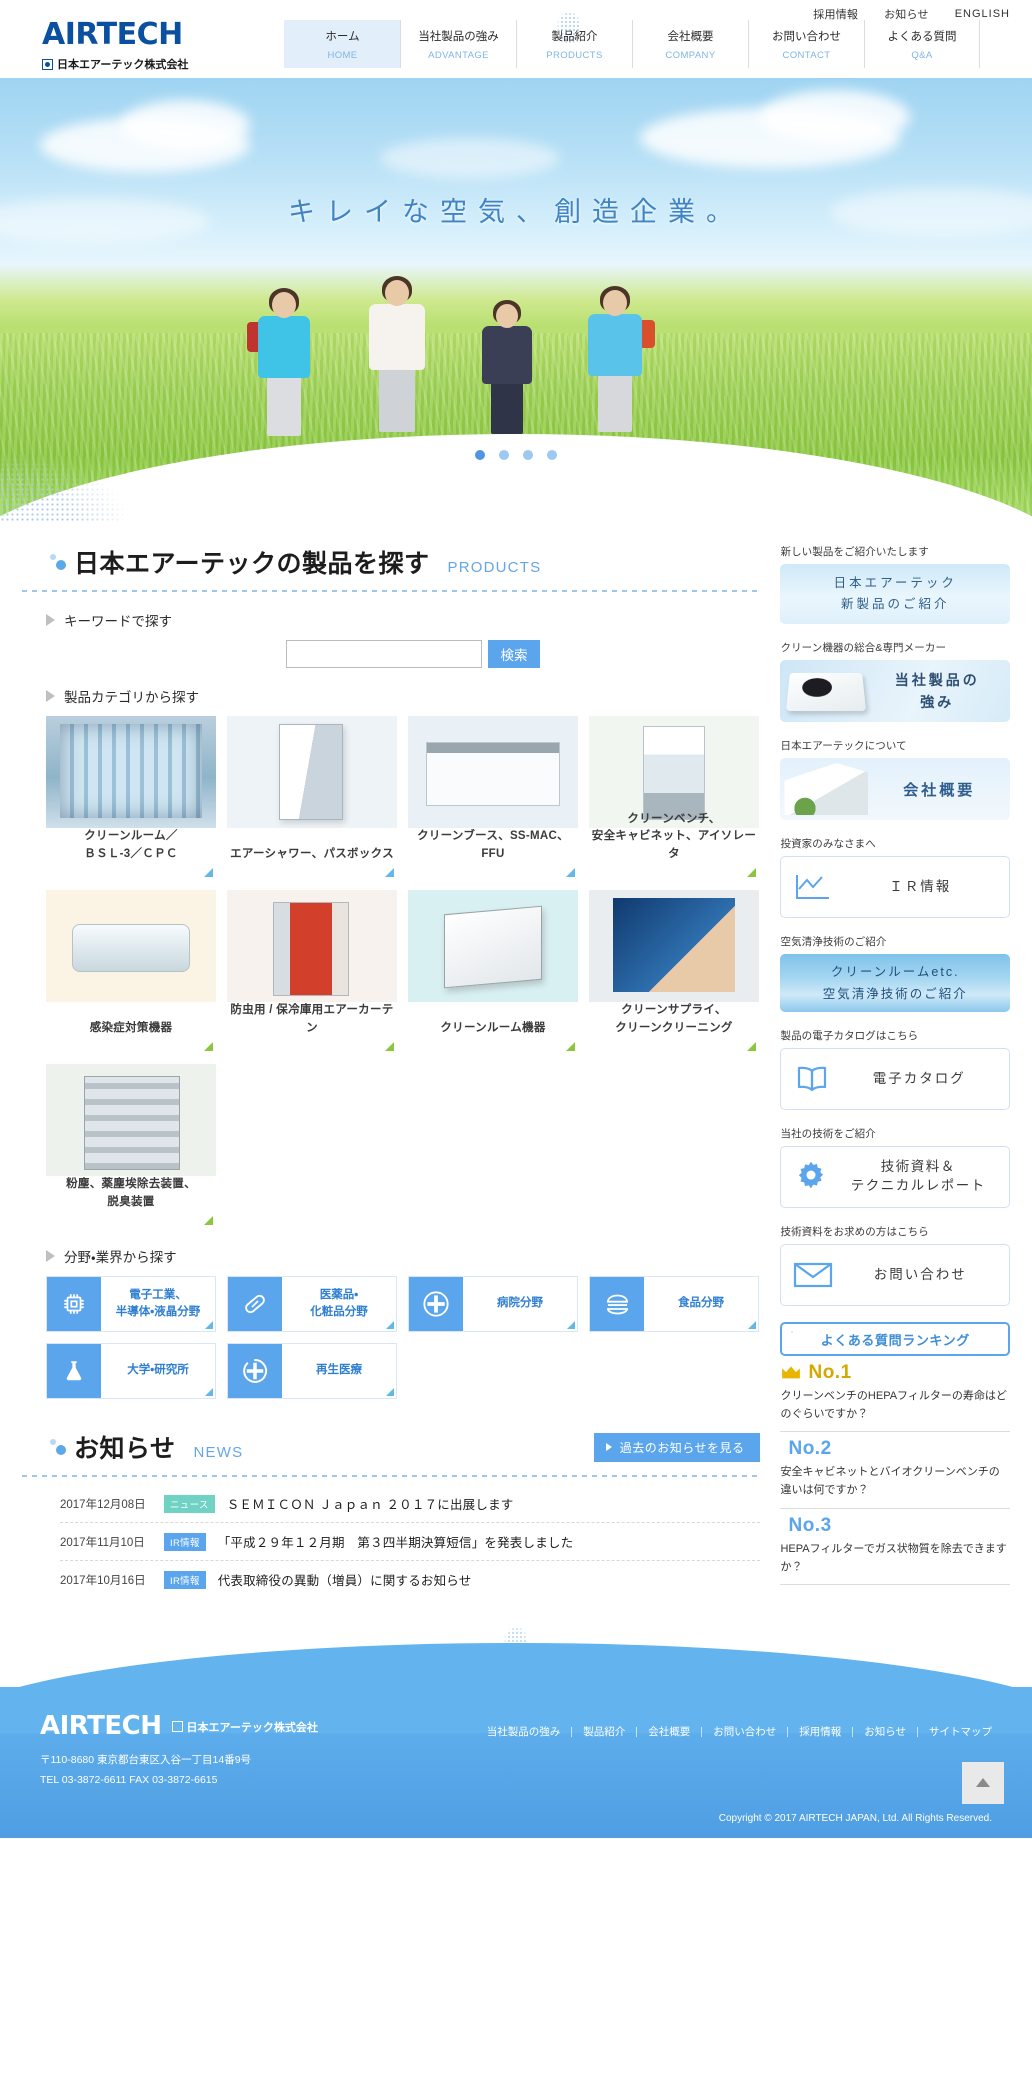 The width and height of the screenshot is (1032, 2082). What do you see at coordinates (131, 1304) in the screenshot?
I see `field-button-electronics: 電子工業、 半導体・液晶分野` at bounding box center [131, 1304].